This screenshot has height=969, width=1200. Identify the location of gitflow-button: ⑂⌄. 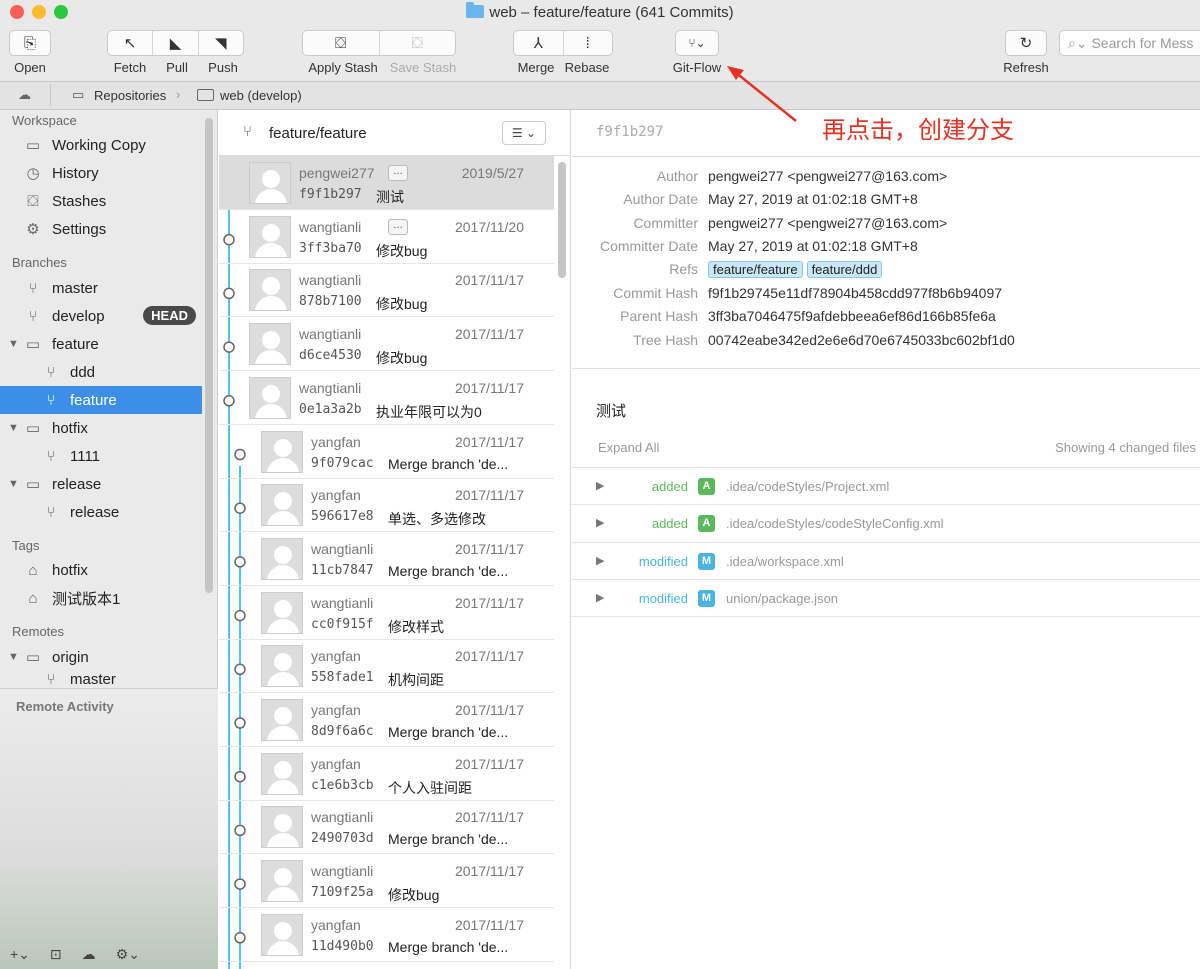
(697, 43).